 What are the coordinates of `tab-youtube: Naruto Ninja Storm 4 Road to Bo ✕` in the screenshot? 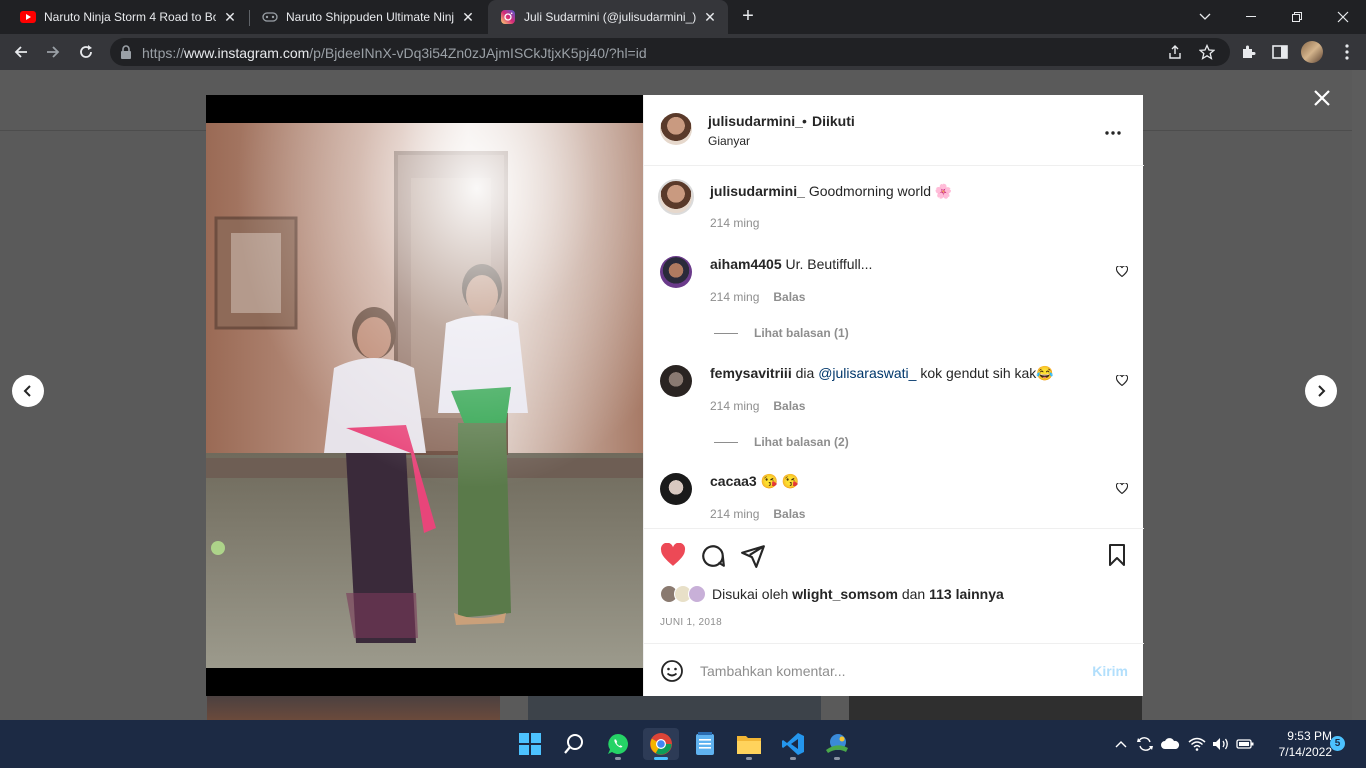 It's located at (128, 17).